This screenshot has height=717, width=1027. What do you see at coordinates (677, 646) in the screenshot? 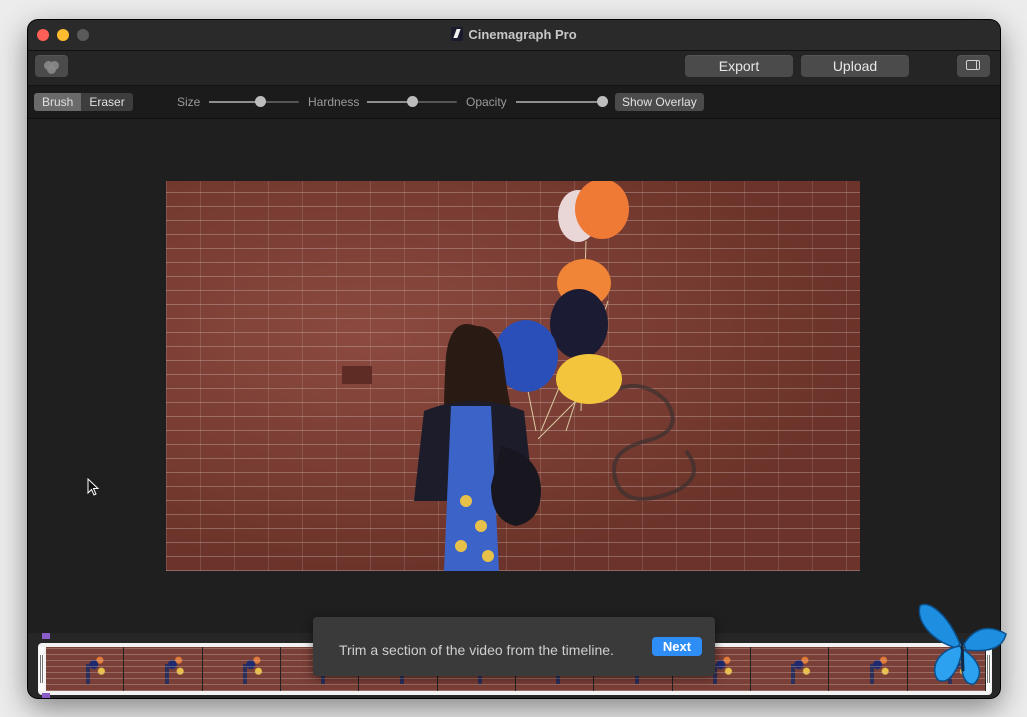
I see `tooltip-next-button: Next` at bounding box center [677, 646].